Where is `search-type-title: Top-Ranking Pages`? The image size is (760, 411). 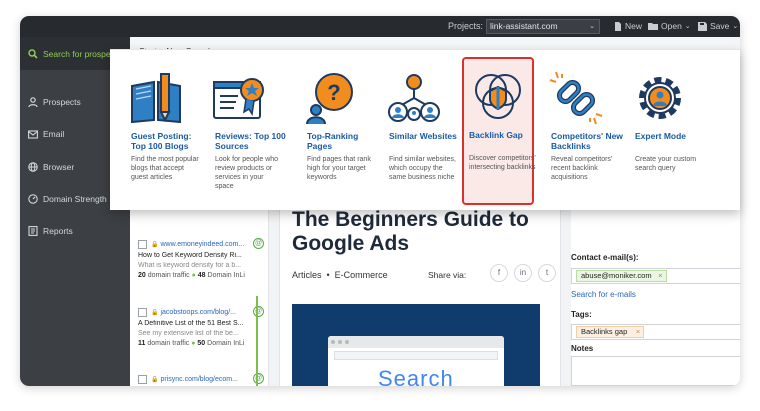 search-type-title: Top-Ranking Pages is located at coordinates (333, 141).